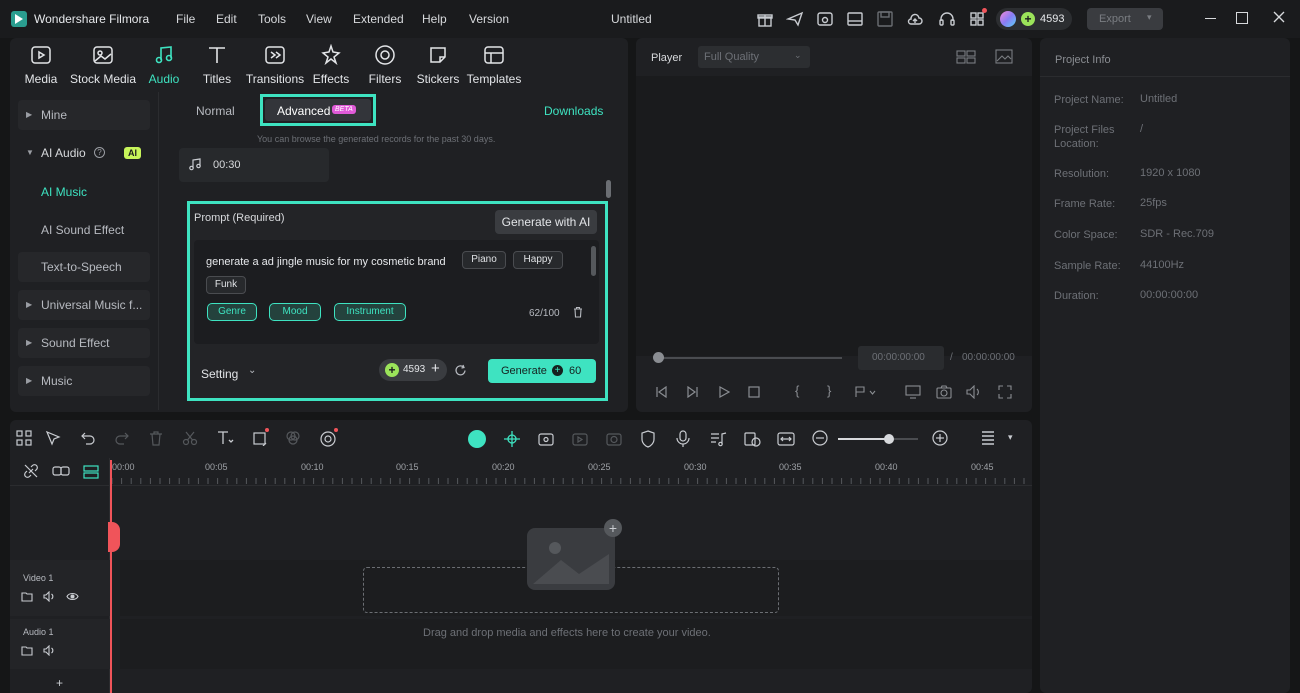 The height and width of the screenshot is (693, 1300). I want to click on layout-grid-icon, so click(25, 439).